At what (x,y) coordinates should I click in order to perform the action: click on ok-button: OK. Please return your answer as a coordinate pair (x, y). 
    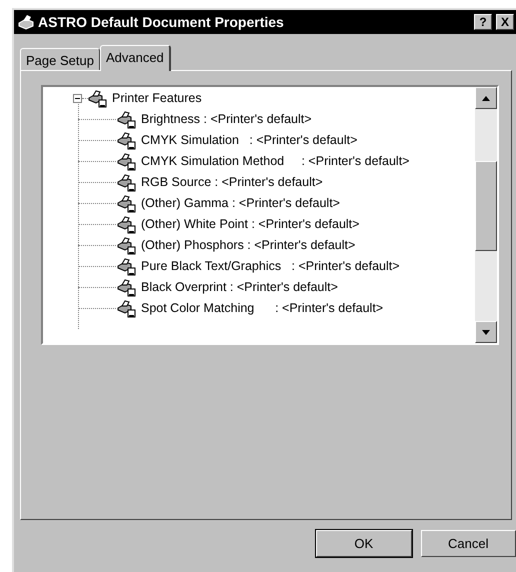
    Looking at the image, I should click on (364, 543).